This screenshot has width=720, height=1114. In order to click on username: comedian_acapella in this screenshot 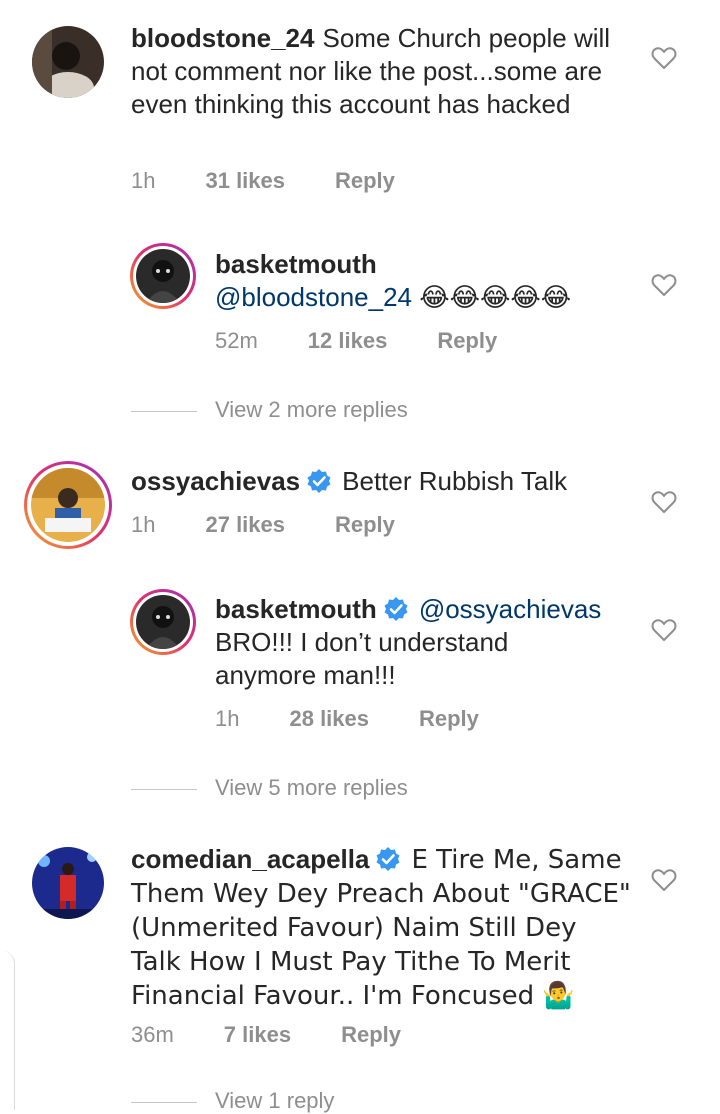, I will do `click(250, 859)`.